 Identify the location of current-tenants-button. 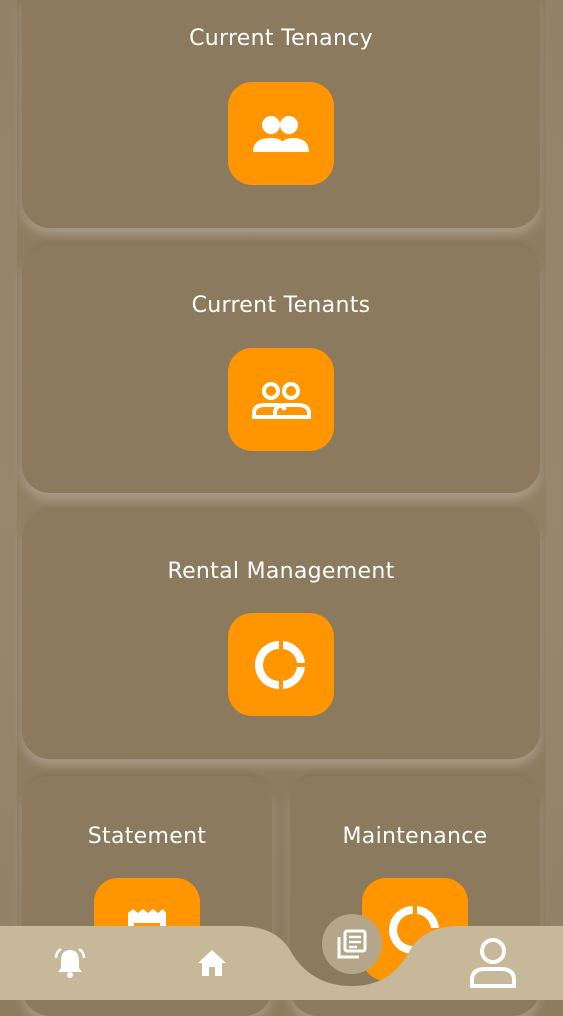
(281, 399).